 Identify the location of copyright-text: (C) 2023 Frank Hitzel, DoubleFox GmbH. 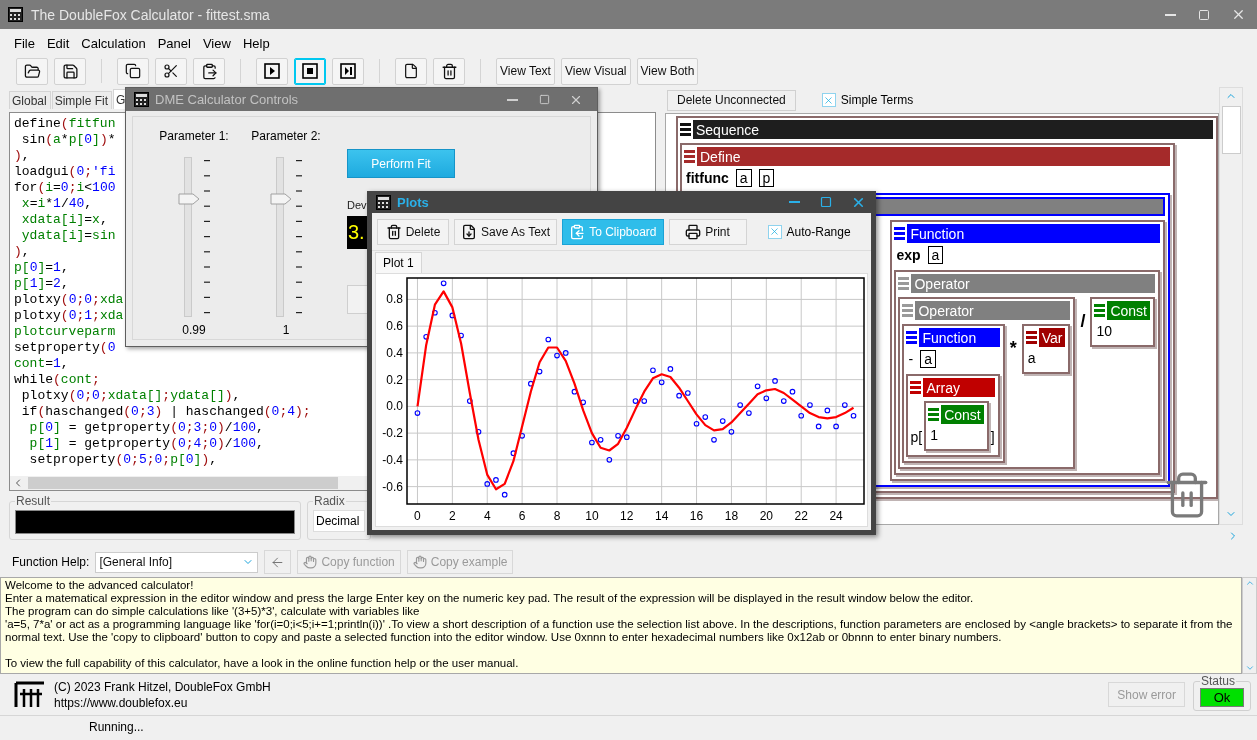
(163, 686).